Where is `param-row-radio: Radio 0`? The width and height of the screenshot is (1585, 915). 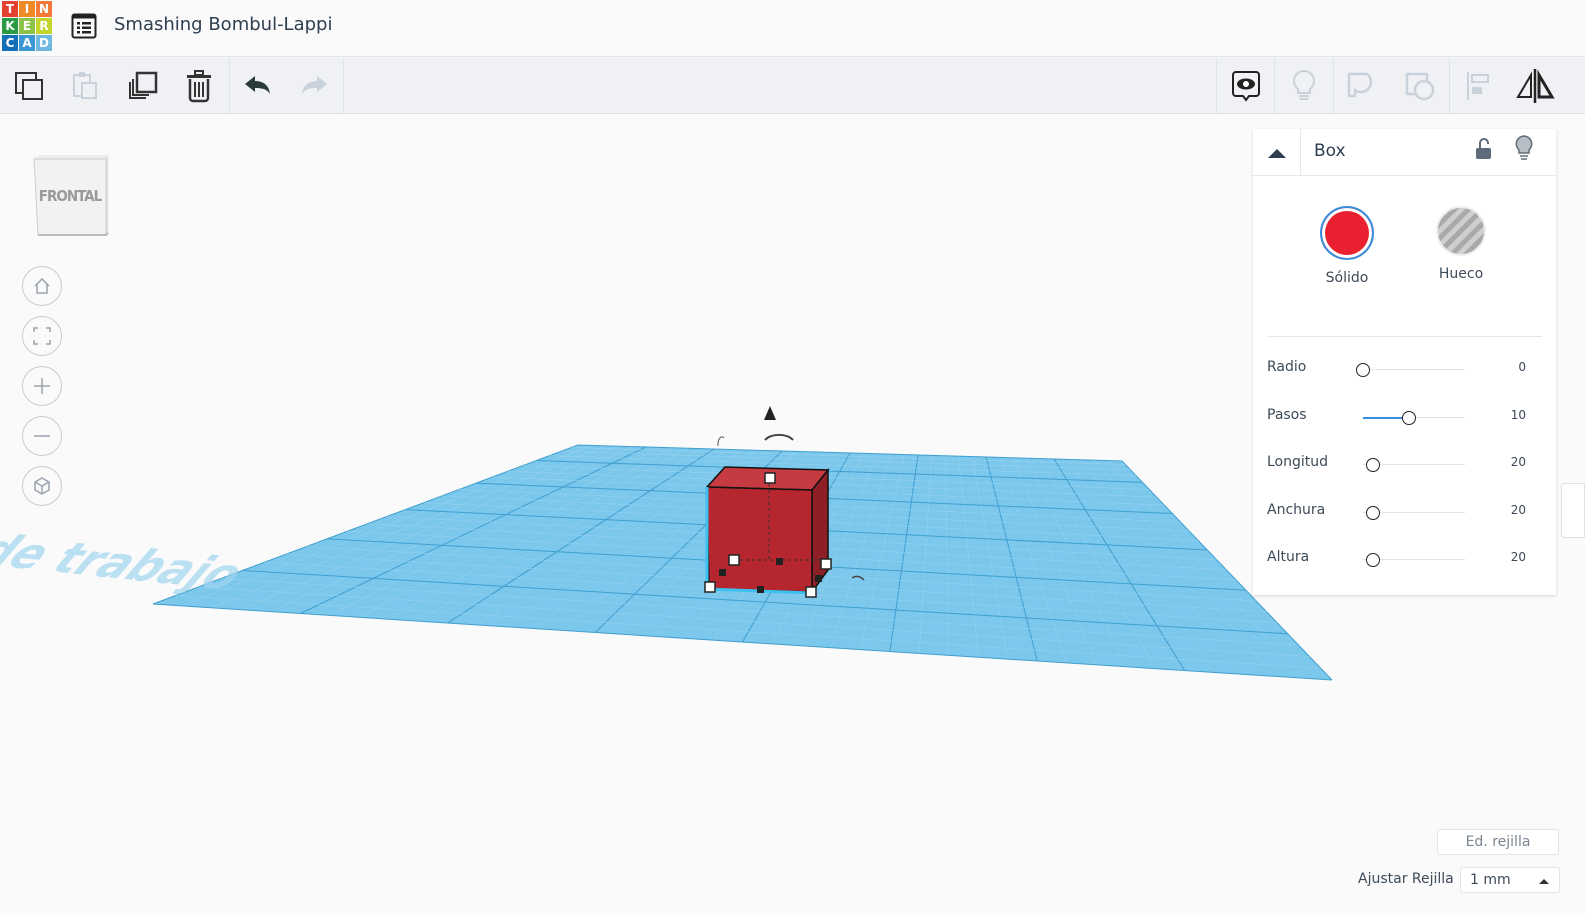
param-row-radio: Radio 0 is located at coordinates (1404, 369).